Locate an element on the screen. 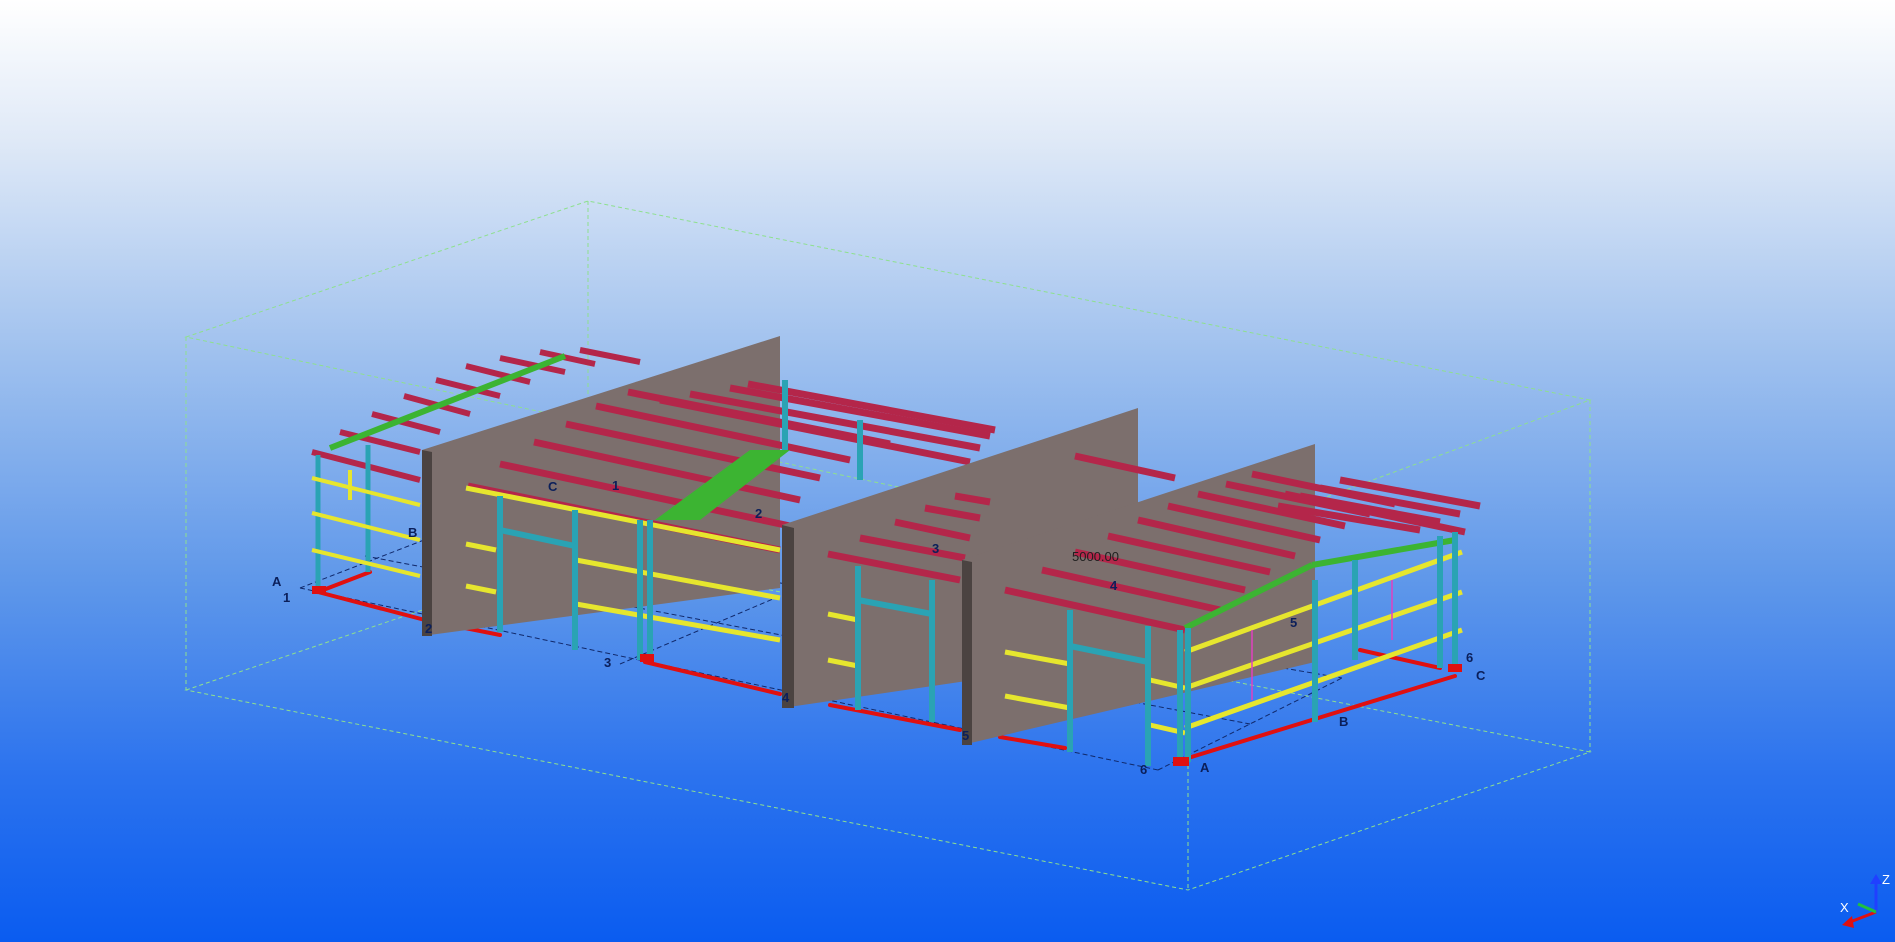 The width and height of the screenshot is (1895, 942). concrete-wall-4-edge is located at coordinates (788, 616).